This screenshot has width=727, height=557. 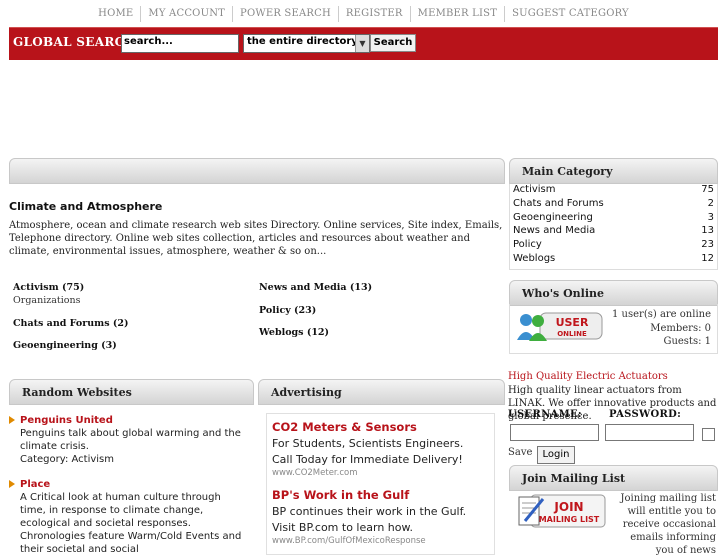 I want to click on search-button: Search, so click(x=393, y=43).